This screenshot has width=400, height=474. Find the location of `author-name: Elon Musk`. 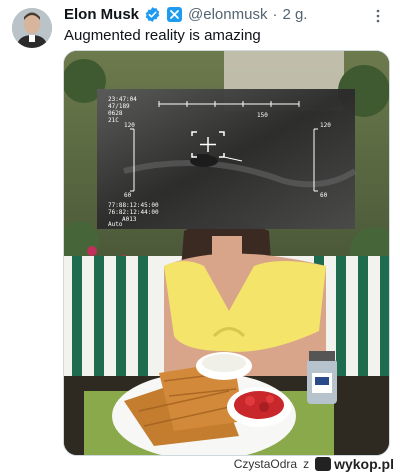

author-name: Elon Musk is located at coordinates (101, 14).